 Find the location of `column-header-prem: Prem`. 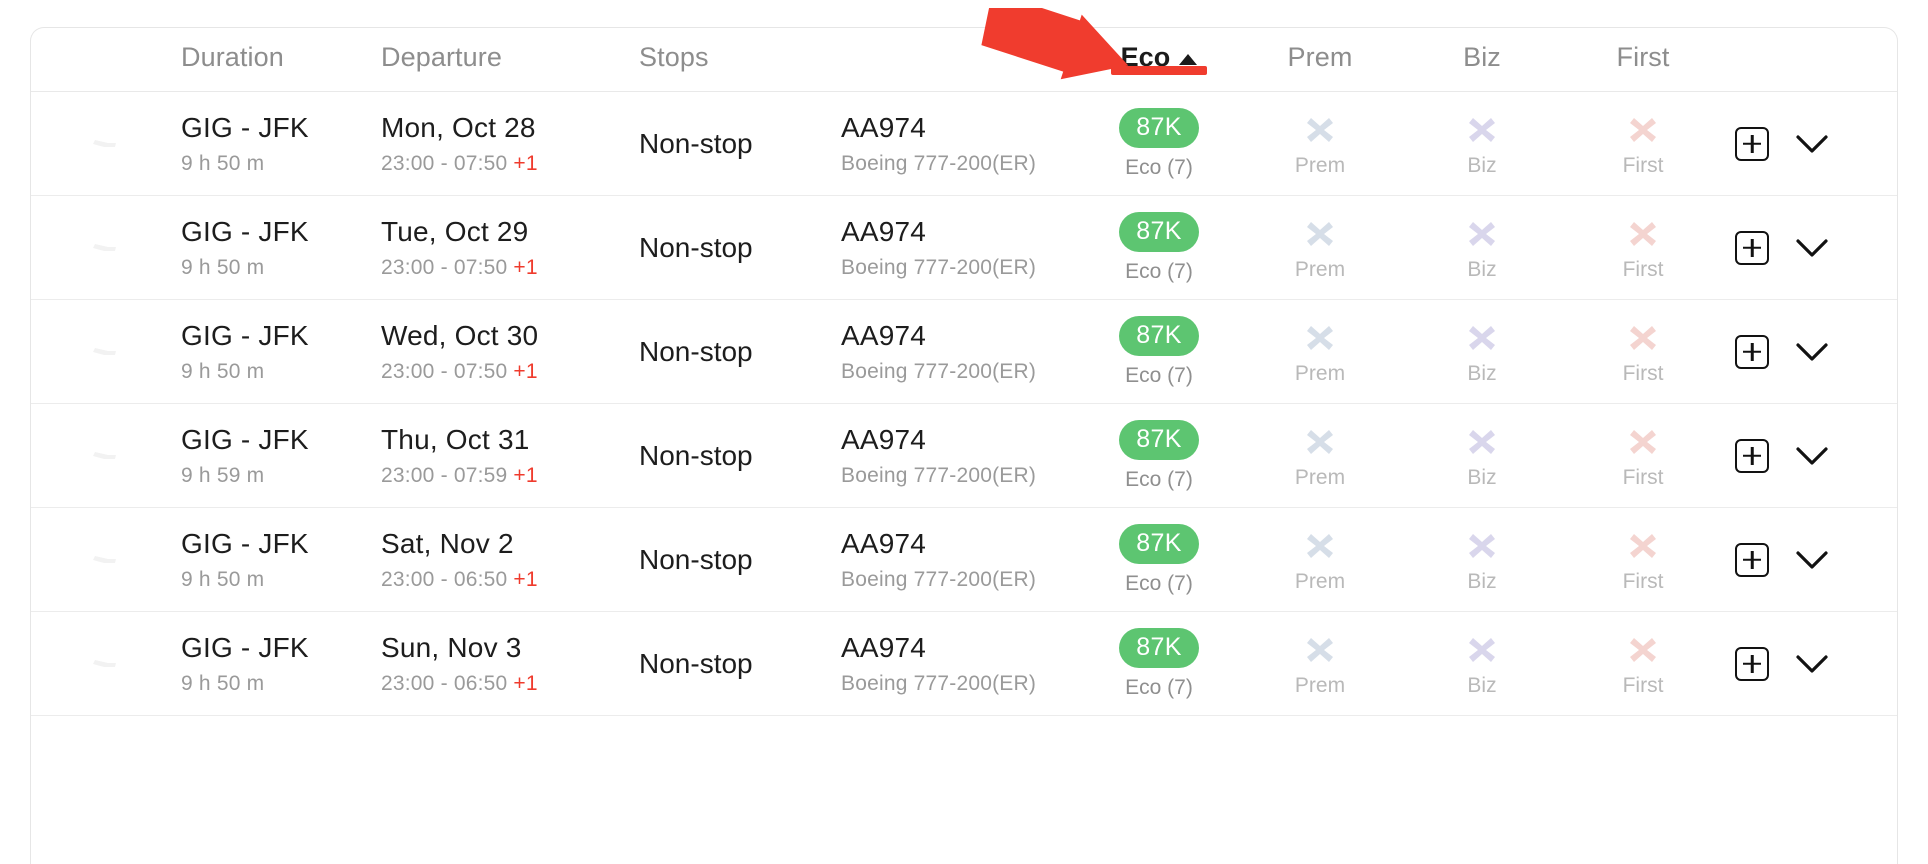

column-header-prem: Prem is located at coordinates (1320, 50).